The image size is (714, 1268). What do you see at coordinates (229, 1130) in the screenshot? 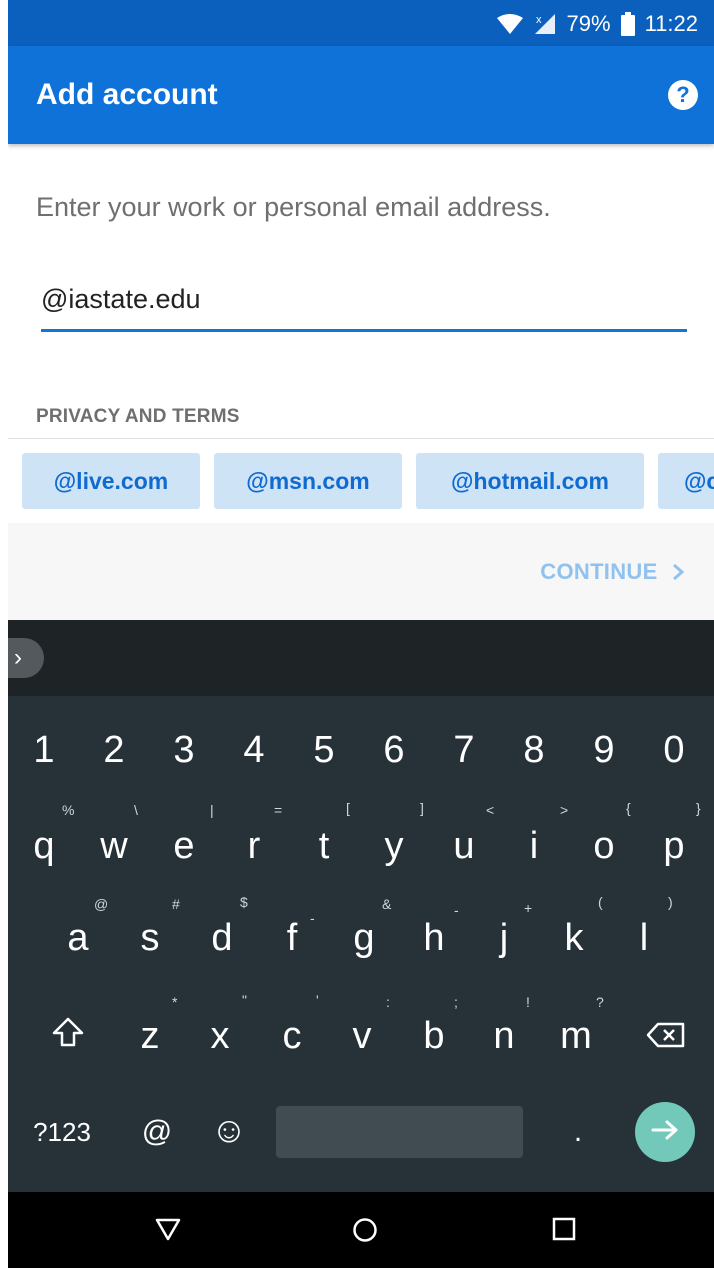
I see `emoji-icon: ☺` at bounding box center [229, 1130].